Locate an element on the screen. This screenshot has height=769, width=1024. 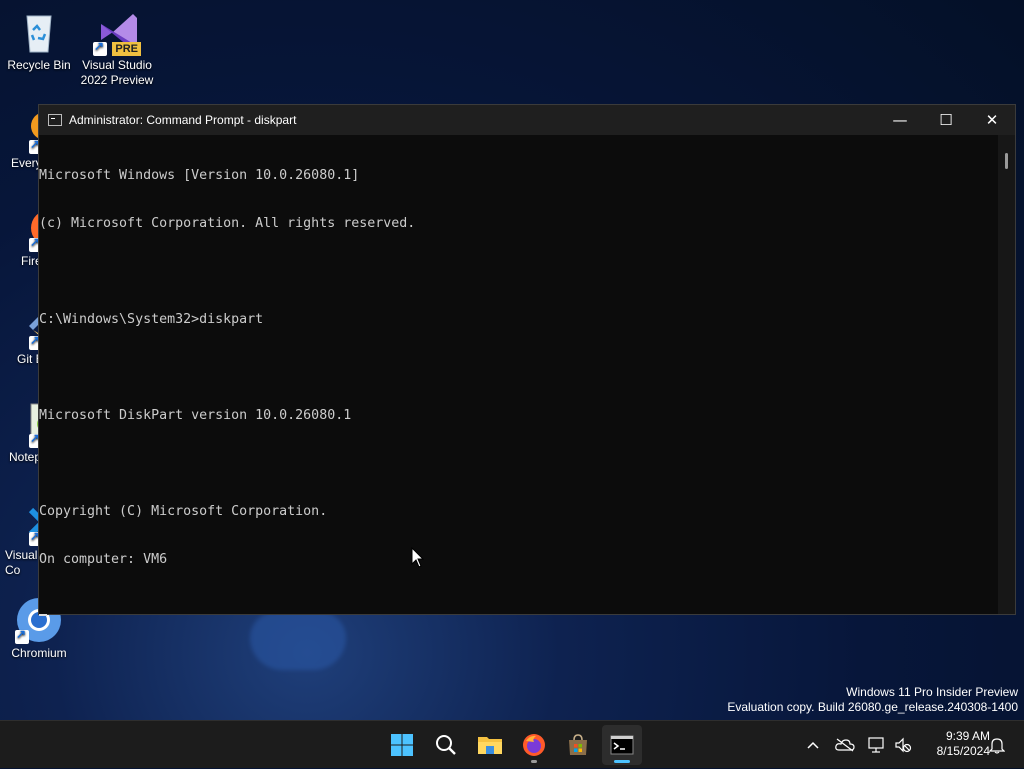
console-line: Microsoft Windows [Version 10.0.26080.1] is located at coordinates (199, 175).